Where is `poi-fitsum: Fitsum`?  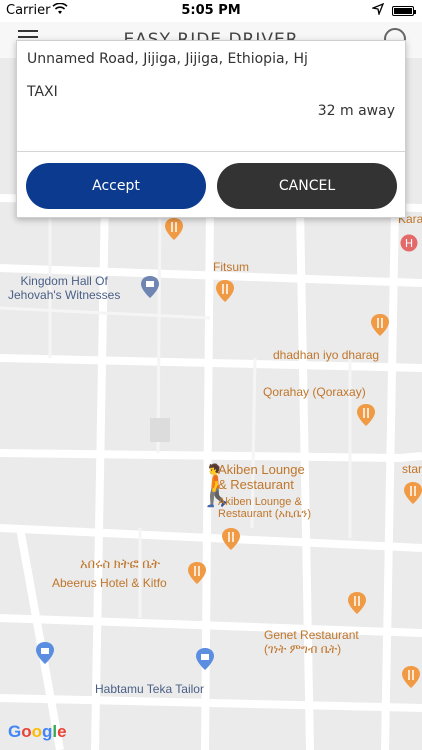
poi-fitsum: Fitsum is located at coordinates (231, 267).